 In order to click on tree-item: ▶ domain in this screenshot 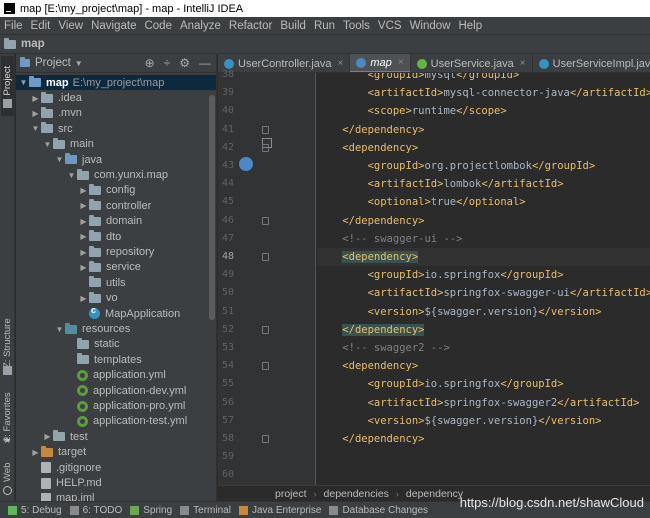, I will do `click(116, 221)`.